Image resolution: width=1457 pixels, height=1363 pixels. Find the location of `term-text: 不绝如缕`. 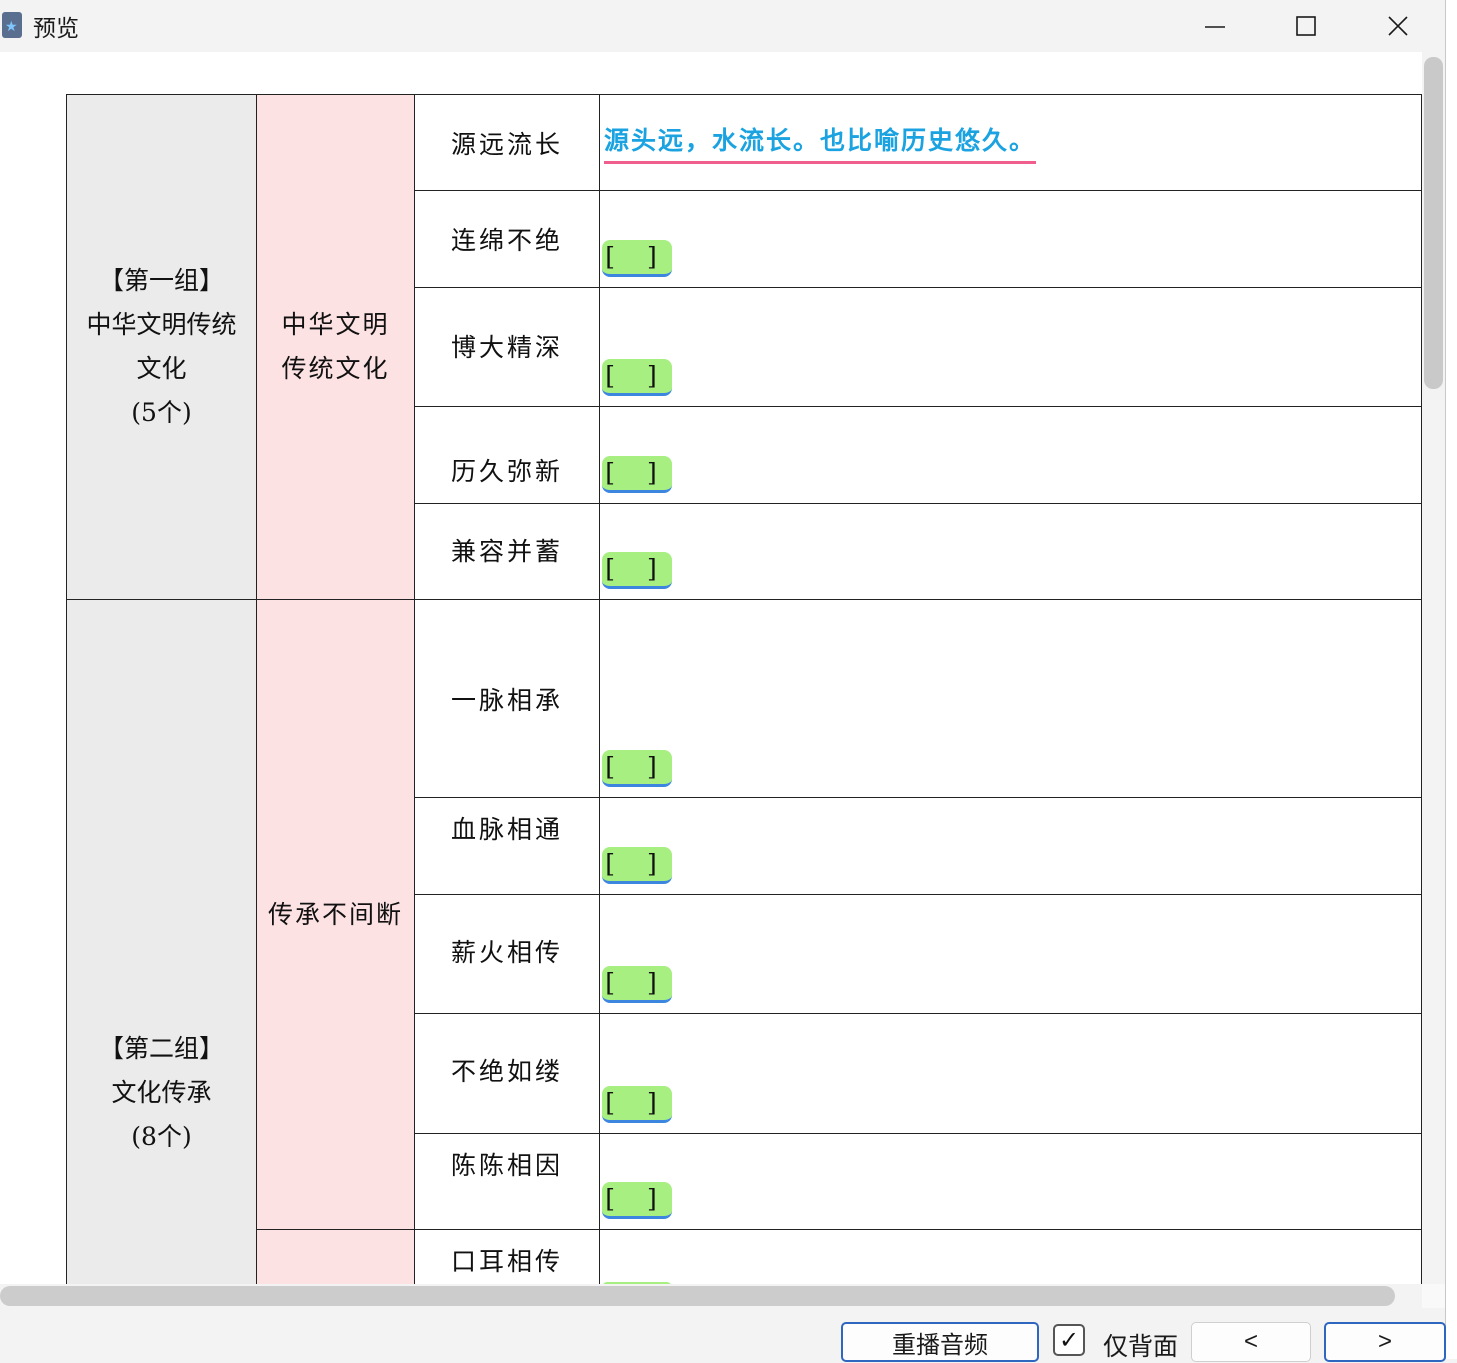

term-text: 不绝如缕 is located at coordinates (507, 1071).